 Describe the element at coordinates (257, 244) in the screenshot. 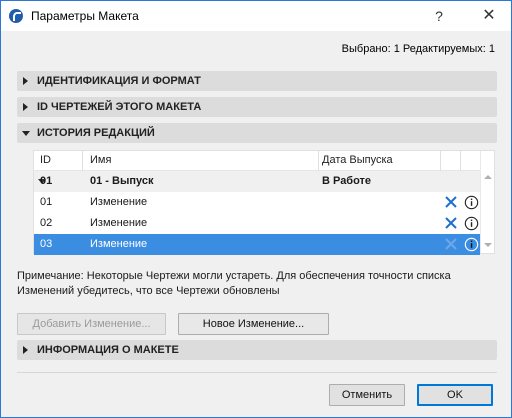

I see `table-row-selected: 03 Изменение` at that location.